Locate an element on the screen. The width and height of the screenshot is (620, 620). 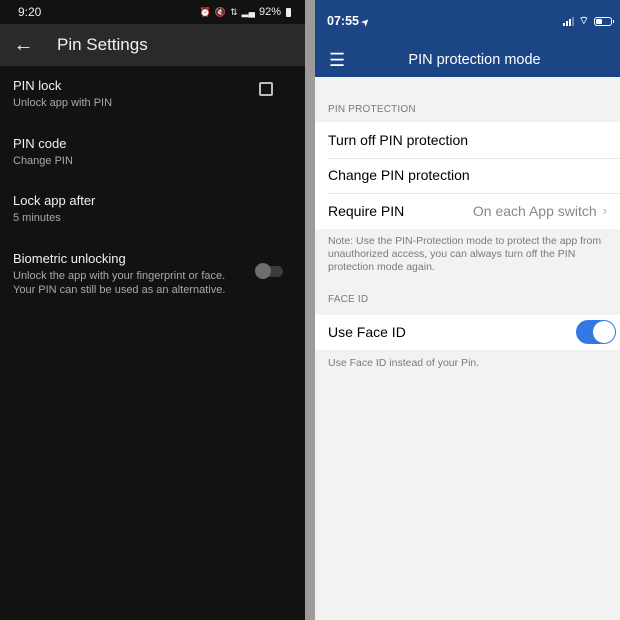
battery-percent: 92% is located at coordinates (269, 12).